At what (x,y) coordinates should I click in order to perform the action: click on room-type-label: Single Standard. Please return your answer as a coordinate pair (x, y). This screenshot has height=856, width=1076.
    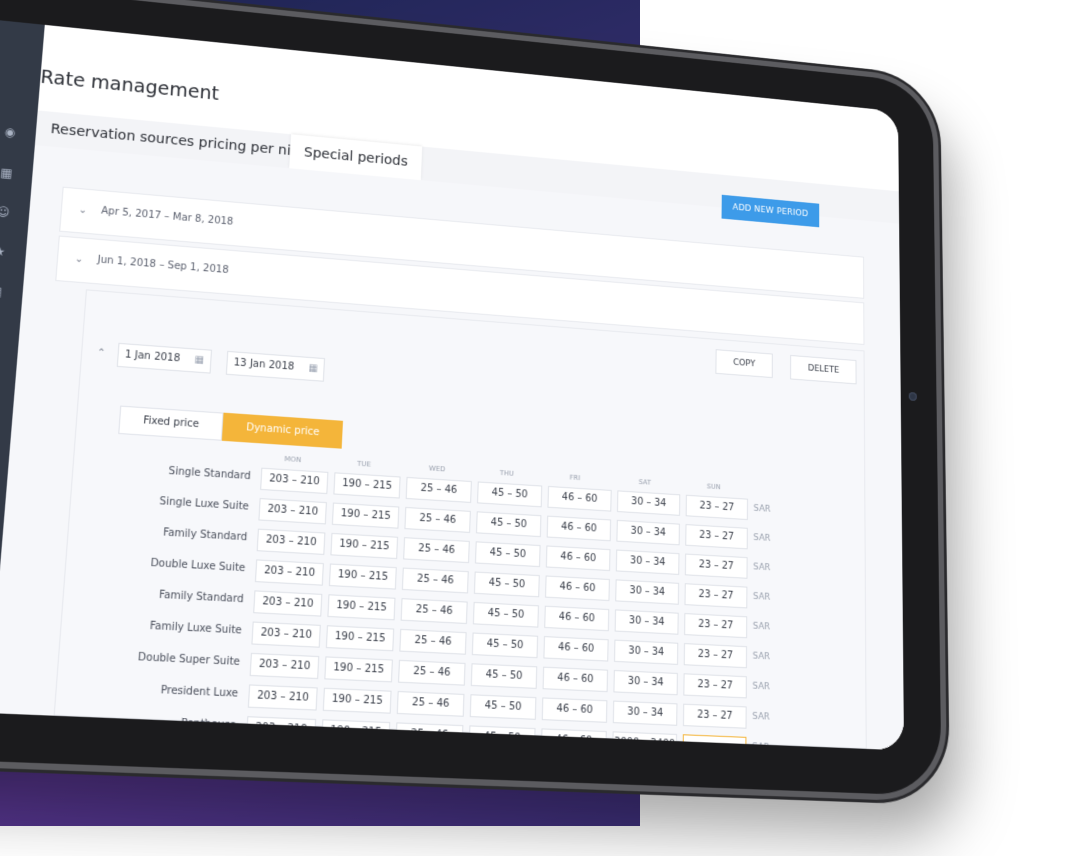
    Looking at the image, I should click on (209, 474).